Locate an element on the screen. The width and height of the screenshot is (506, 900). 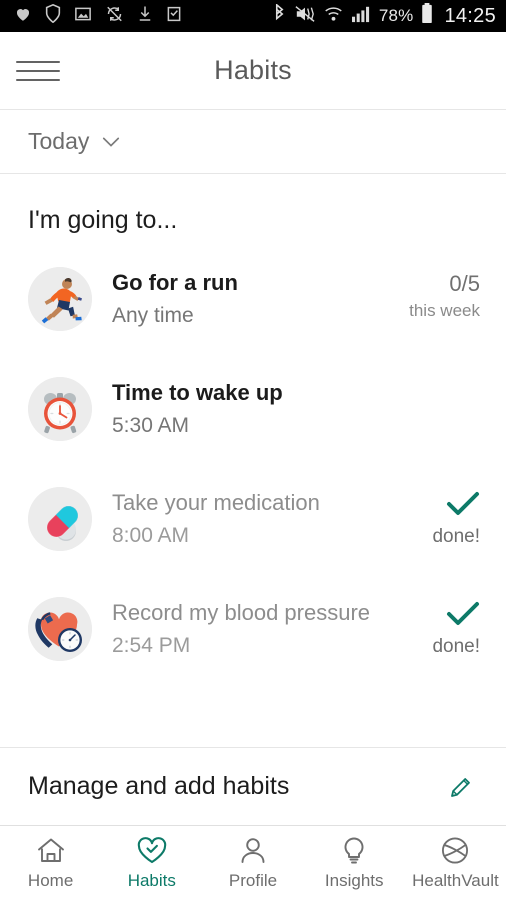
habit-progress-count: 0/5 is located at coordinates (464, 283).